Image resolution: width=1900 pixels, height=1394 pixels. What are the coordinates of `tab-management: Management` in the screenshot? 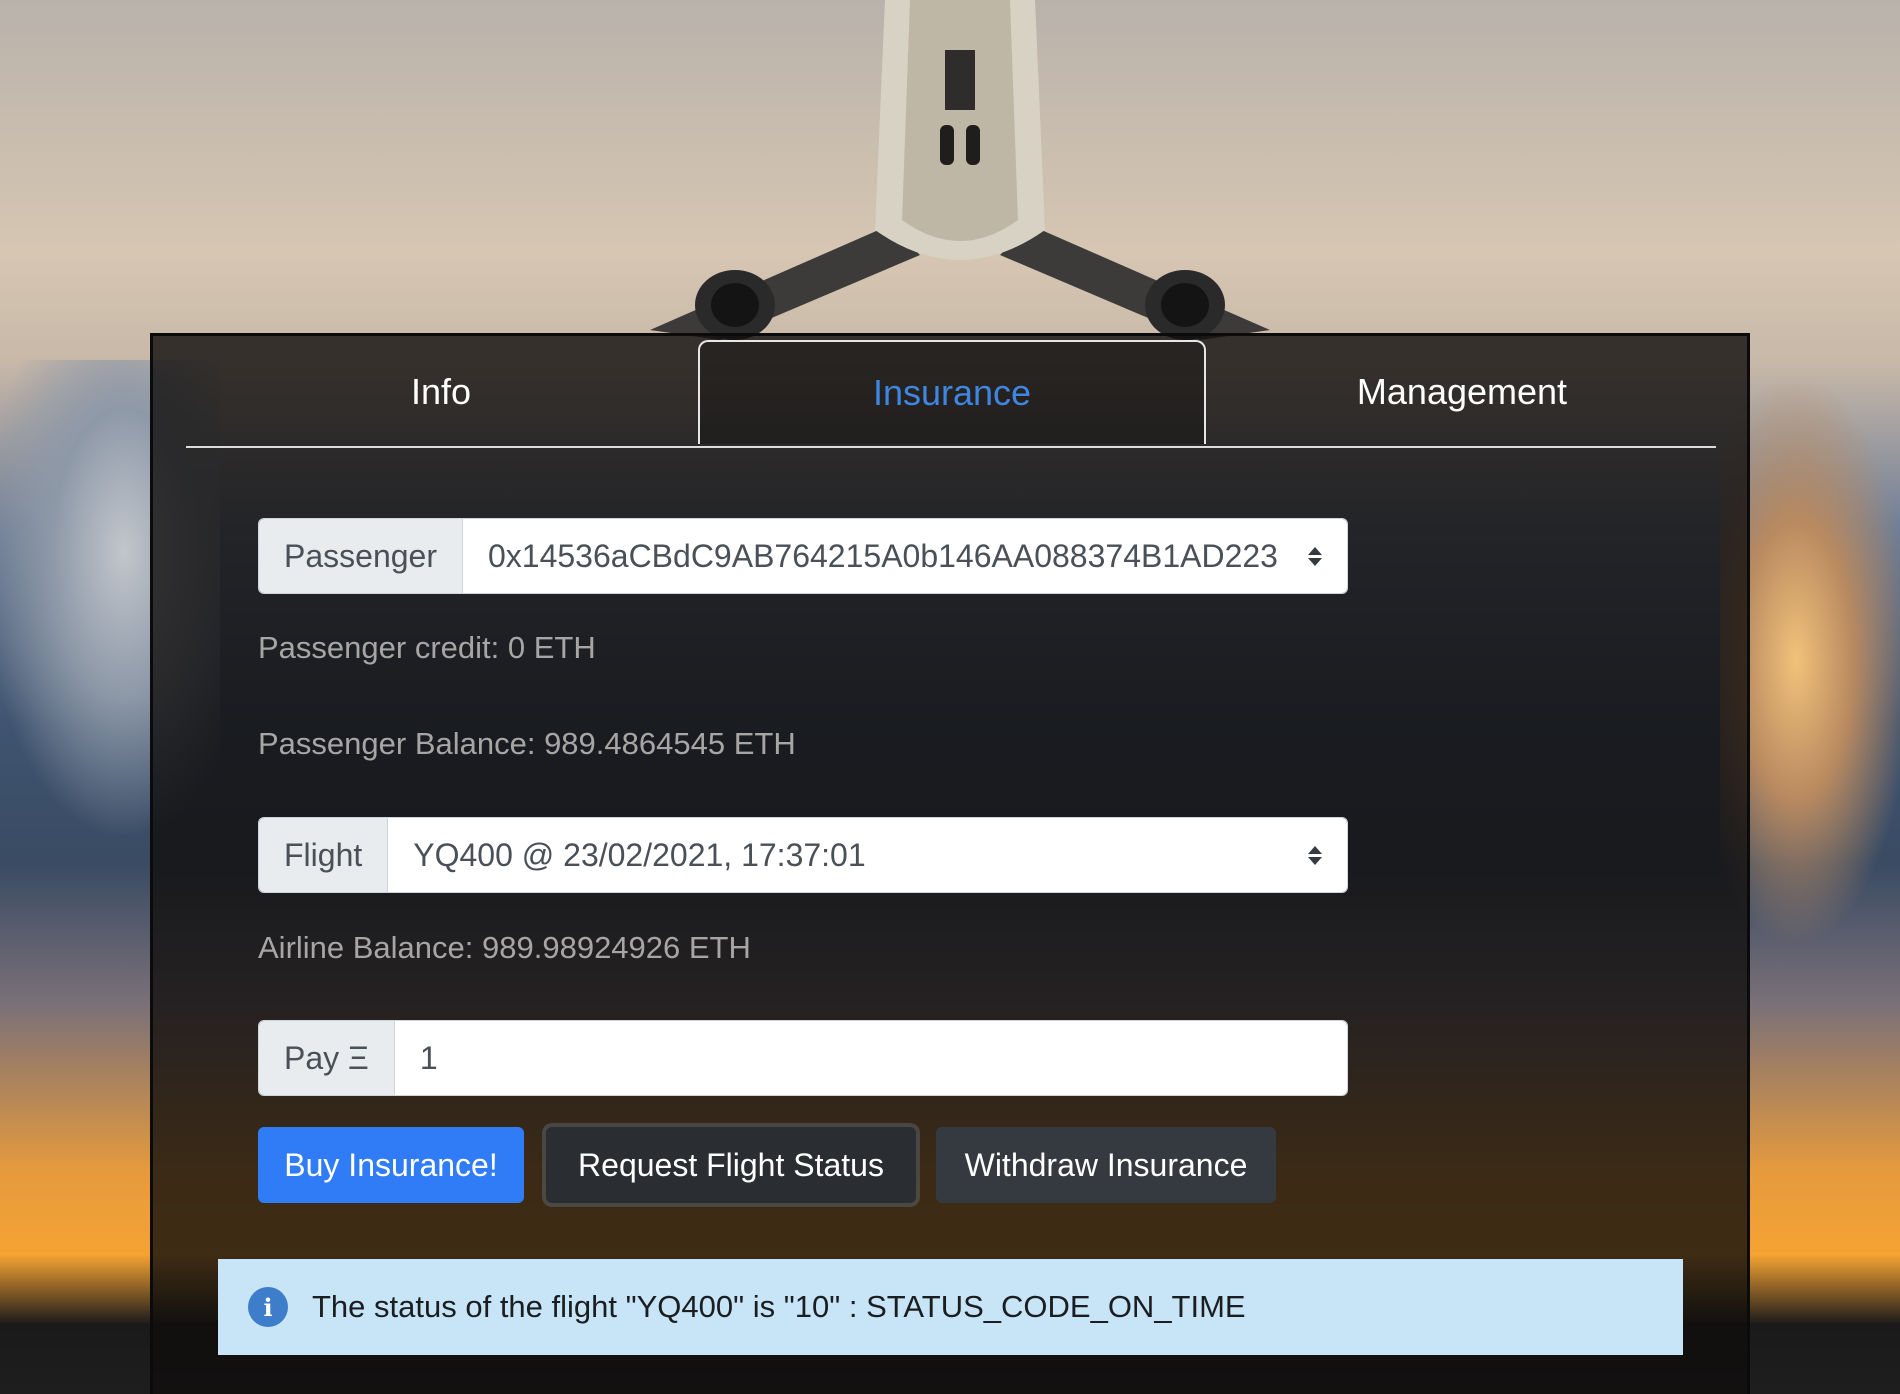 It's located at (1462, 392).